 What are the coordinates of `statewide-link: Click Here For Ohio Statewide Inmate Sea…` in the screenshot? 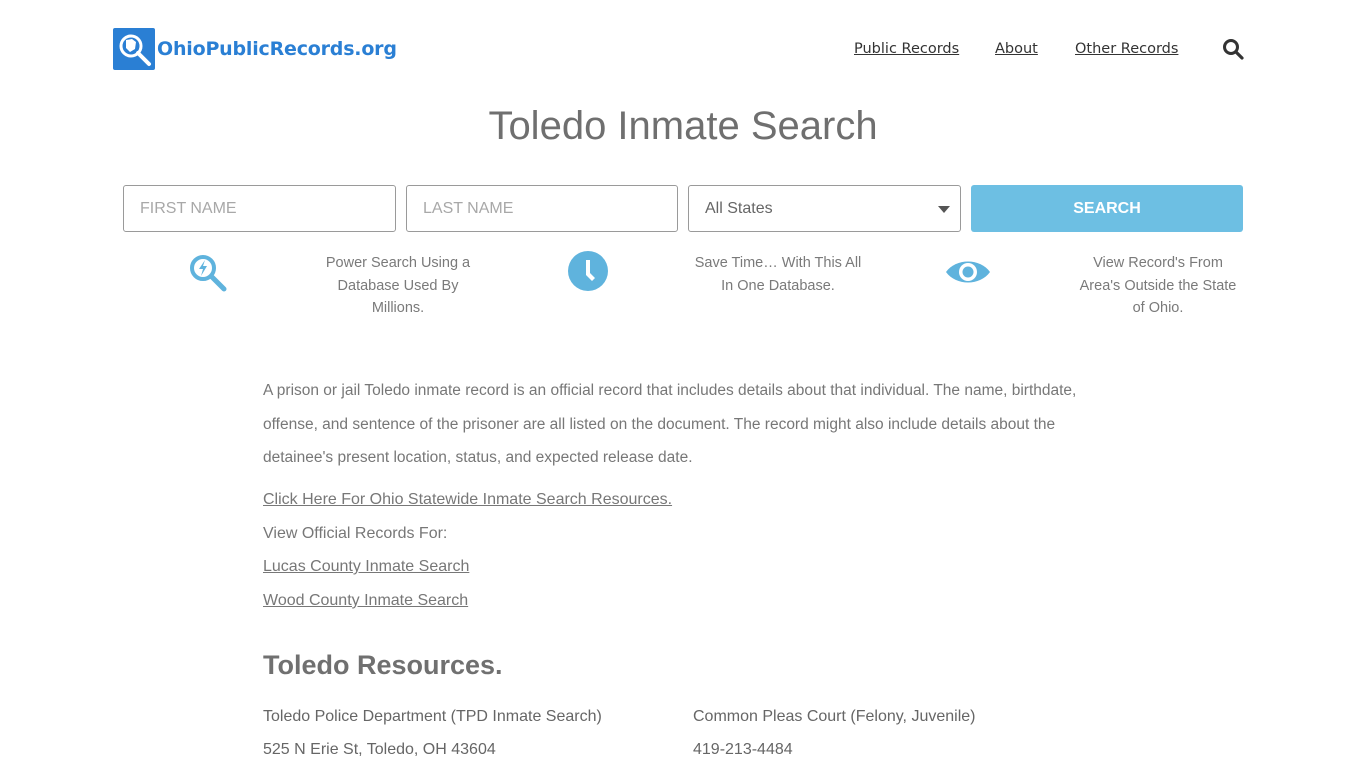 It's located at (467, 500).